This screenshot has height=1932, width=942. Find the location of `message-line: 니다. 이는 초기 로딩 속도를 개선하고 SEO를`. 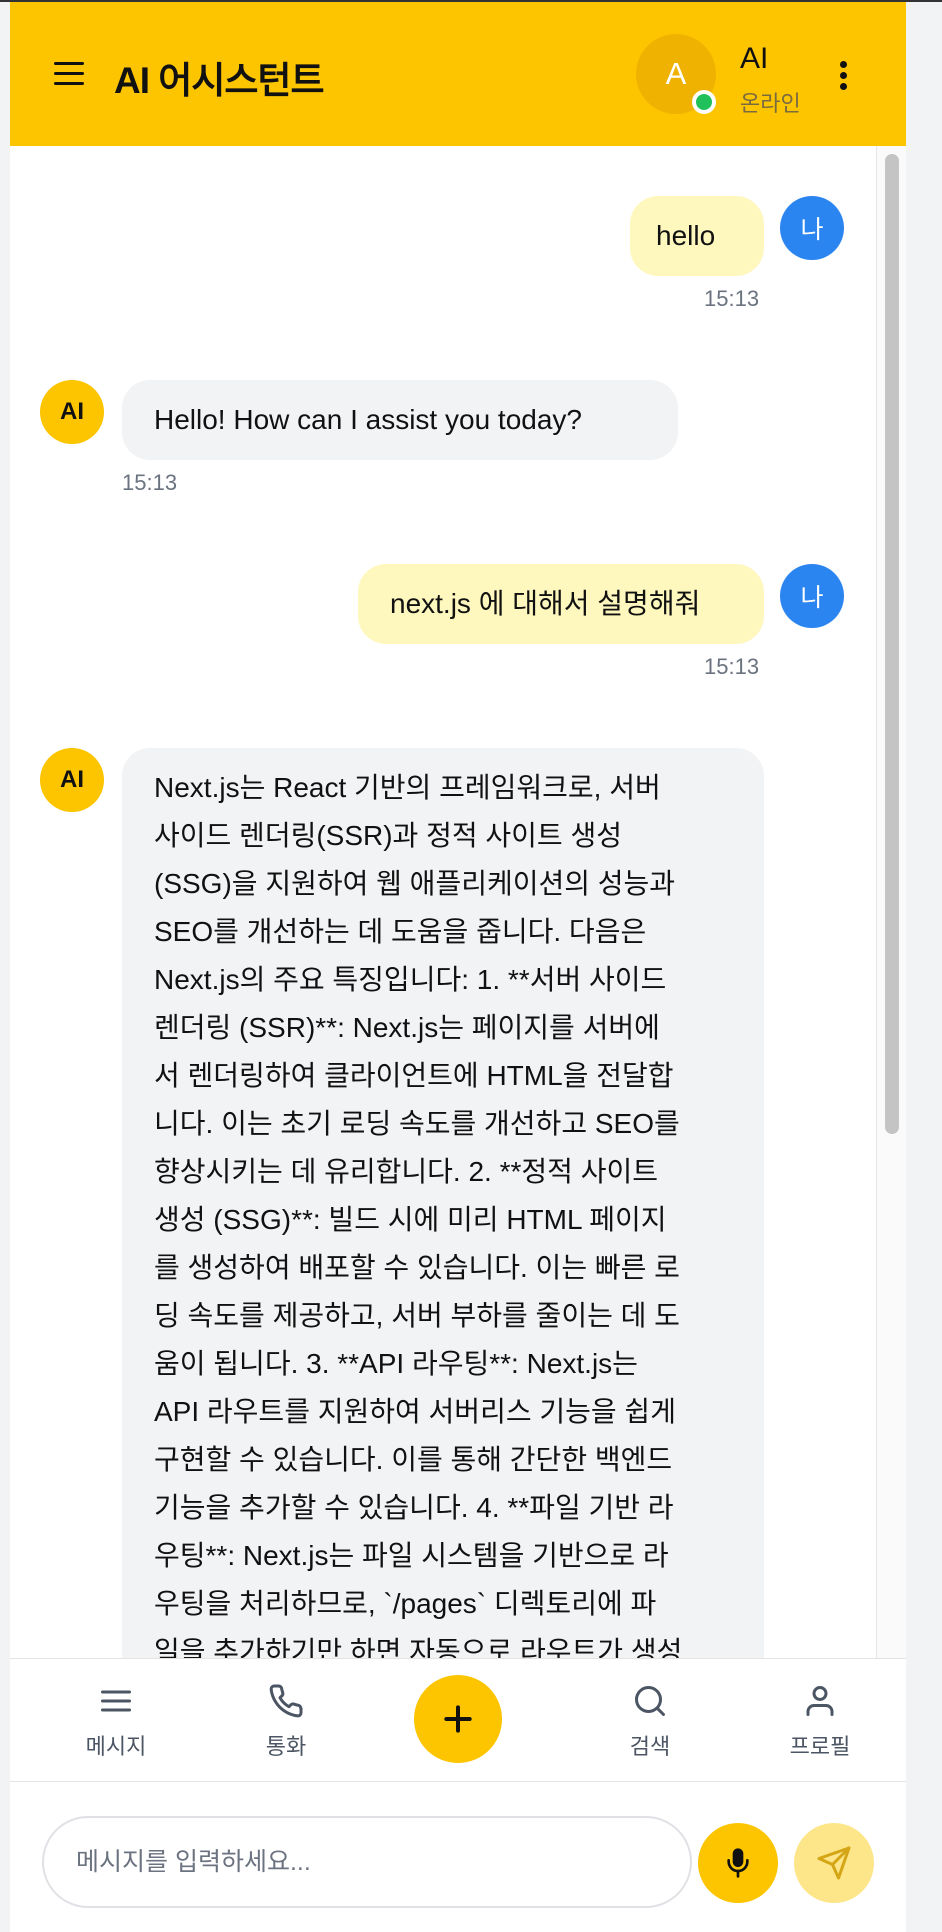

message-line: 니다. 이는 초기 로딩 속도를 개선하고 SEO를 is located at coordinates (417, 1123).